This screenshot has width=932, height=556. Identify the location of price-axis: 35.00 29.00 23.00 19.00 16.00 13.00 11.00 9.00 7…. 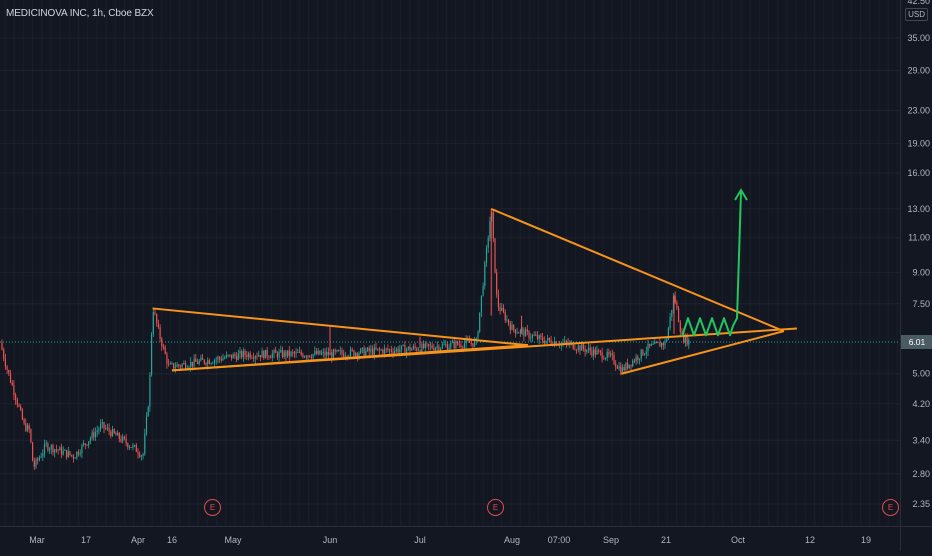
(916, 263).